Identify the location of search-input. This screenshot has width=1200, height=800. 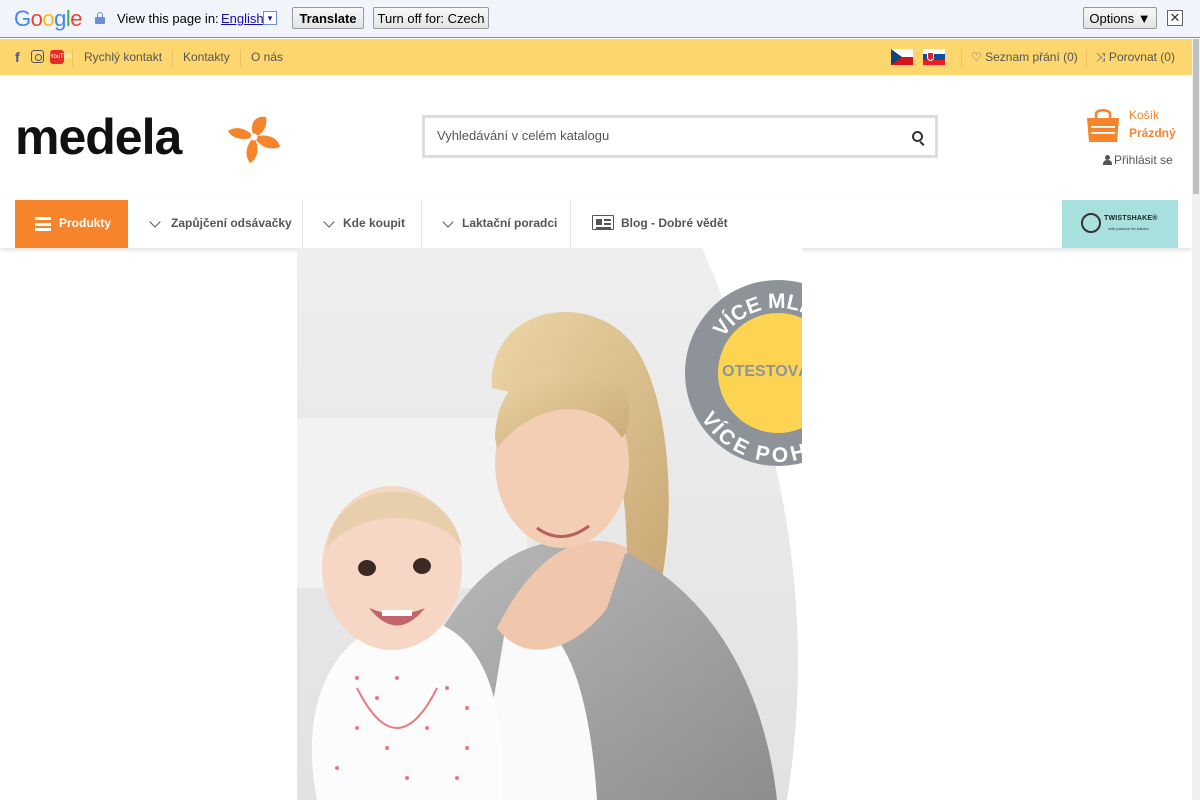
(667, 135).